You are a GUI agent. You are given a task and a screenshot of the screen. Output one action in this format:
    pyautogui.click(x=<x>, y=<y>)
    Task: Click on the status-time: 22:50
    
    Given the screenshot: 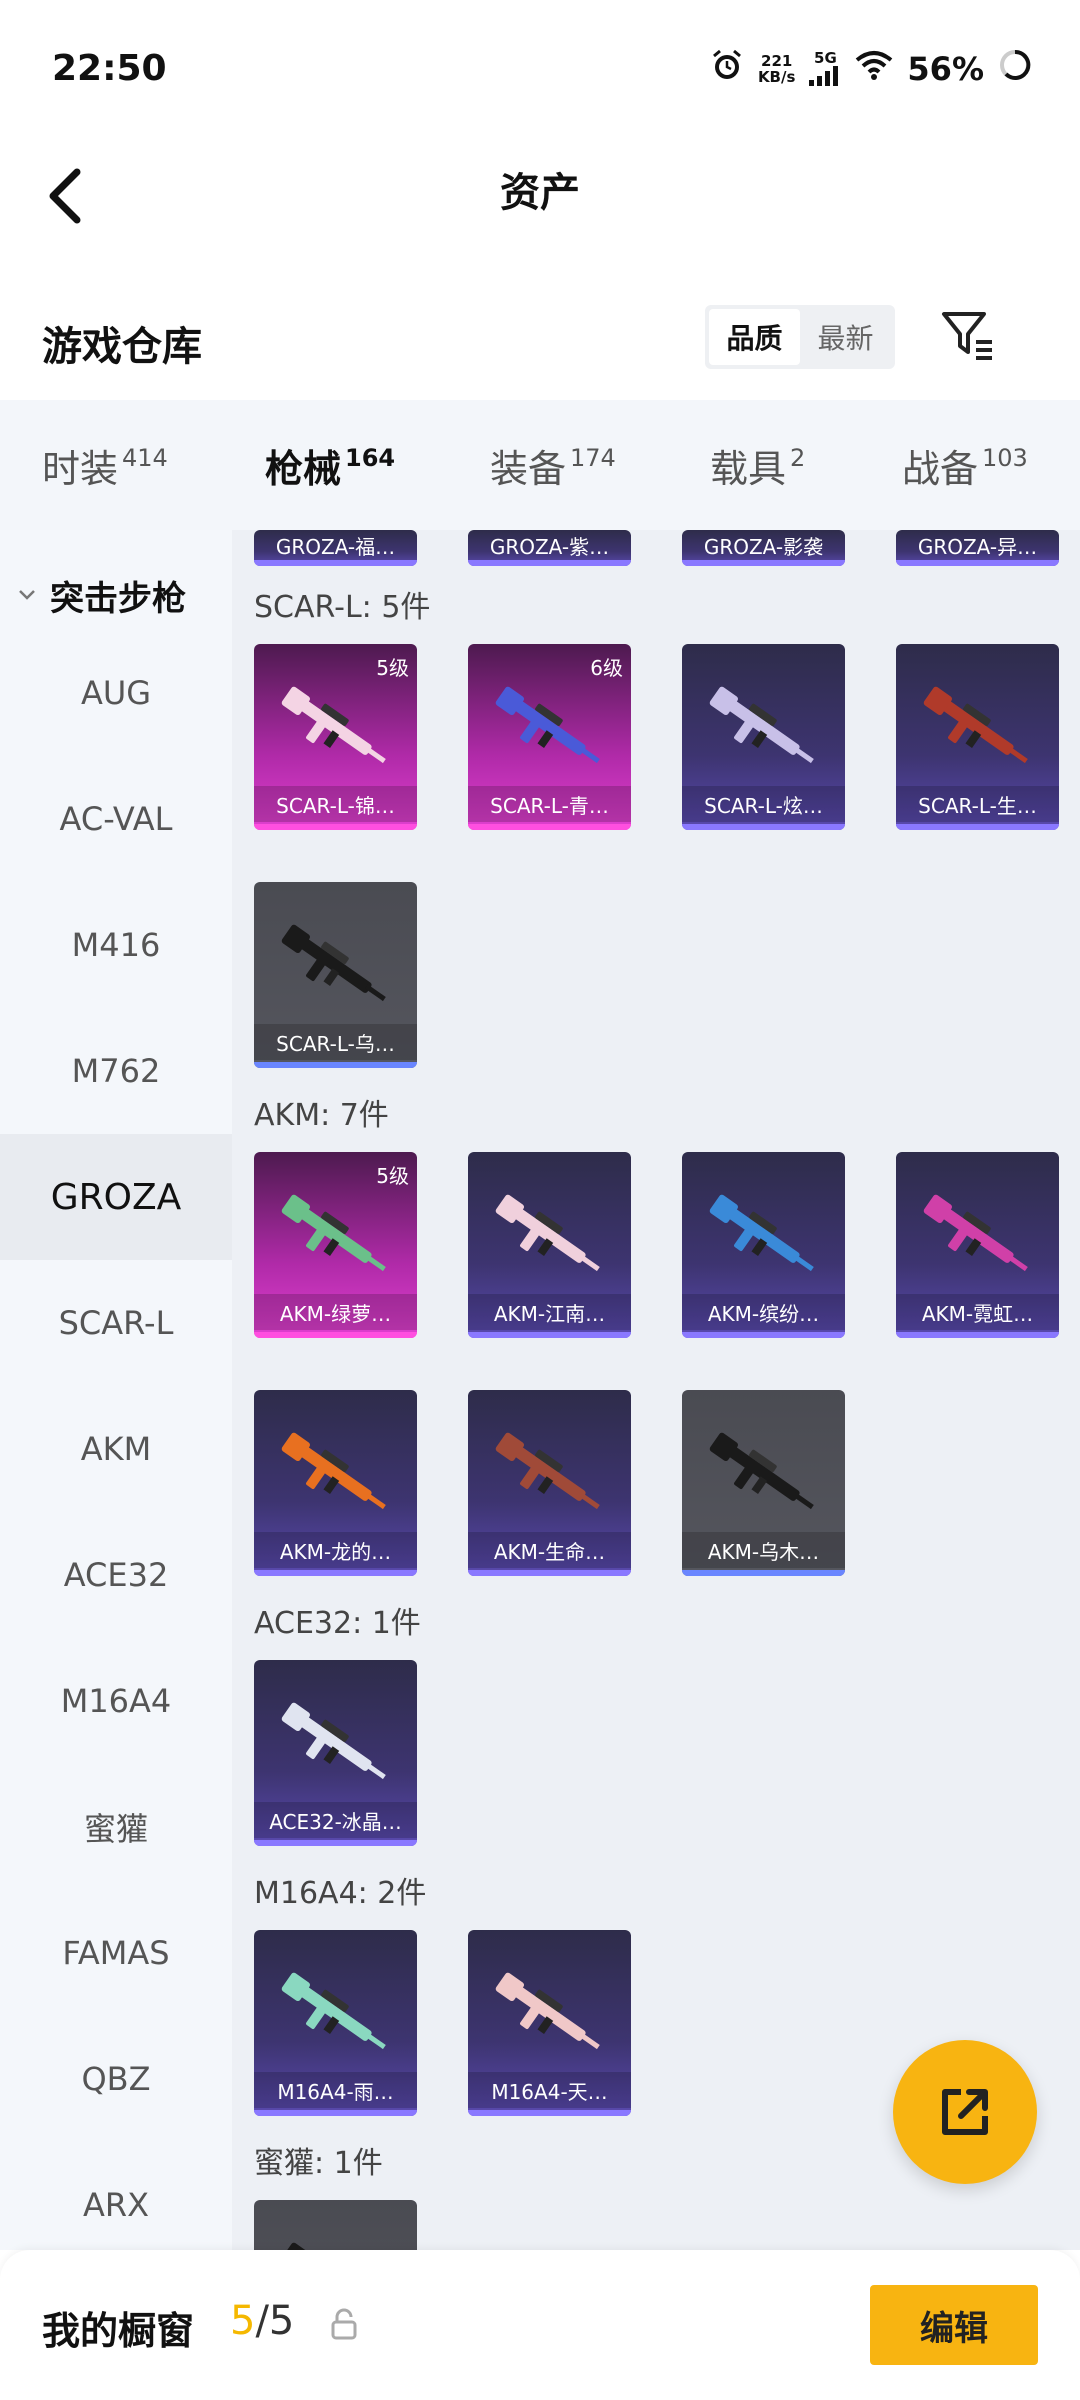 What is the action you would take?
    pyautogui.click(x=109, y=68)
    